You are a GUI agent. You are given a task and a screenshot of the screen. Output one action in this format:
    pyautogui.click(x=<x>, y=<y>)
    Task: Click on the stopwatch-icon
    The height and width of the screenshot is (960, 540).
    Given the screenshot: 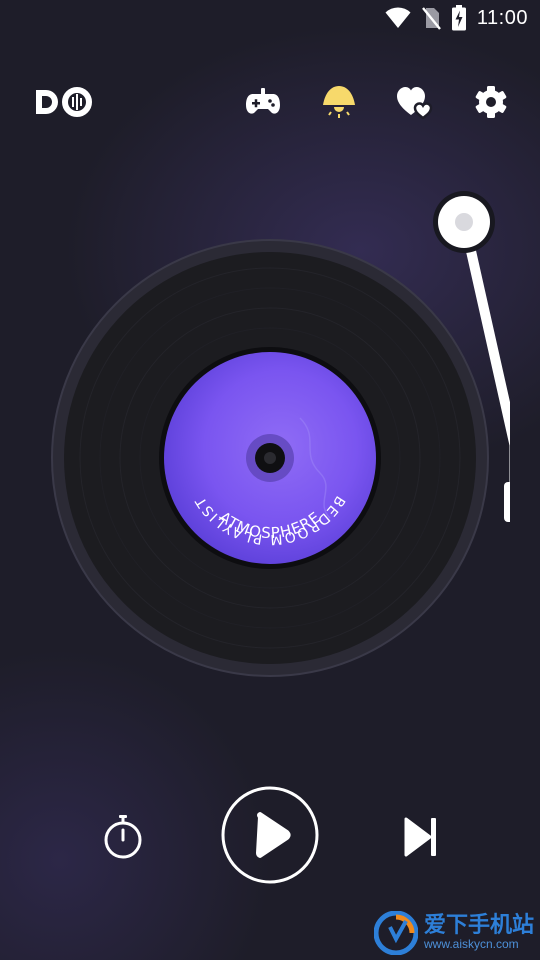 What is the action you would take?
    pyautogui.click(x=123, y=837)
    